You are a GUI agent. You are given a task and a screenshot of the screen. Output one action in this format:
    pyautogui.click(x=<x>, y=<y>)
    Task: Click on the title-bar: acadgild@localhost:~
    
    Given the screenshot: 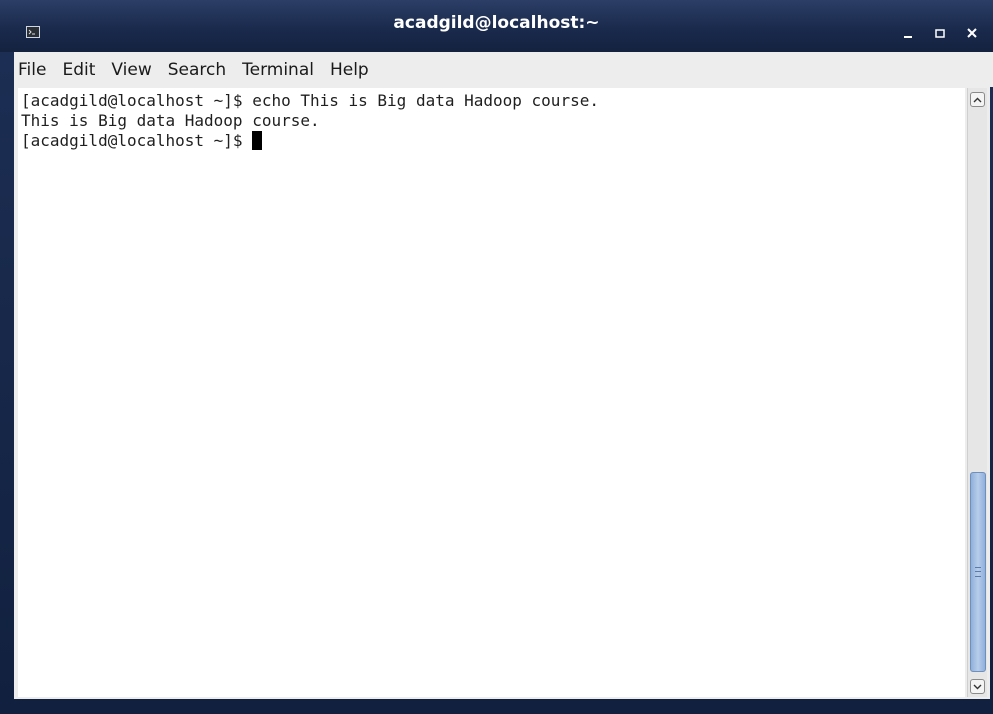 What is the action you would take?
    pyautogui.click(x=496, y=26)
    